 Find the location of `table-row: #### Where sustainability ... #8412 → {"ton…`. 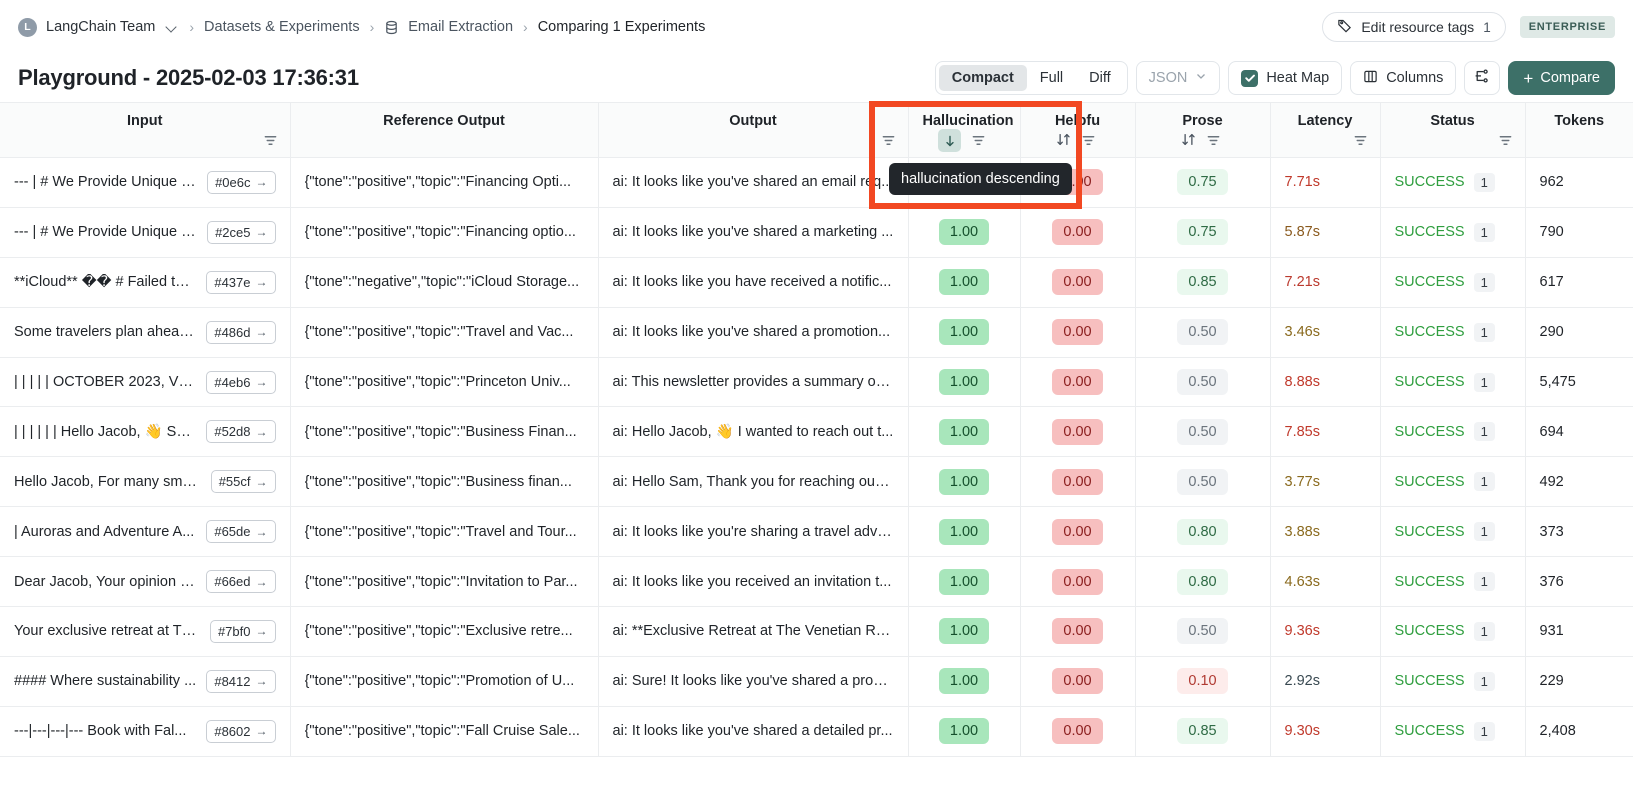

table-row: #### Where sustainability ... #8412 → {"ton… is located at coordinates (816, 681).